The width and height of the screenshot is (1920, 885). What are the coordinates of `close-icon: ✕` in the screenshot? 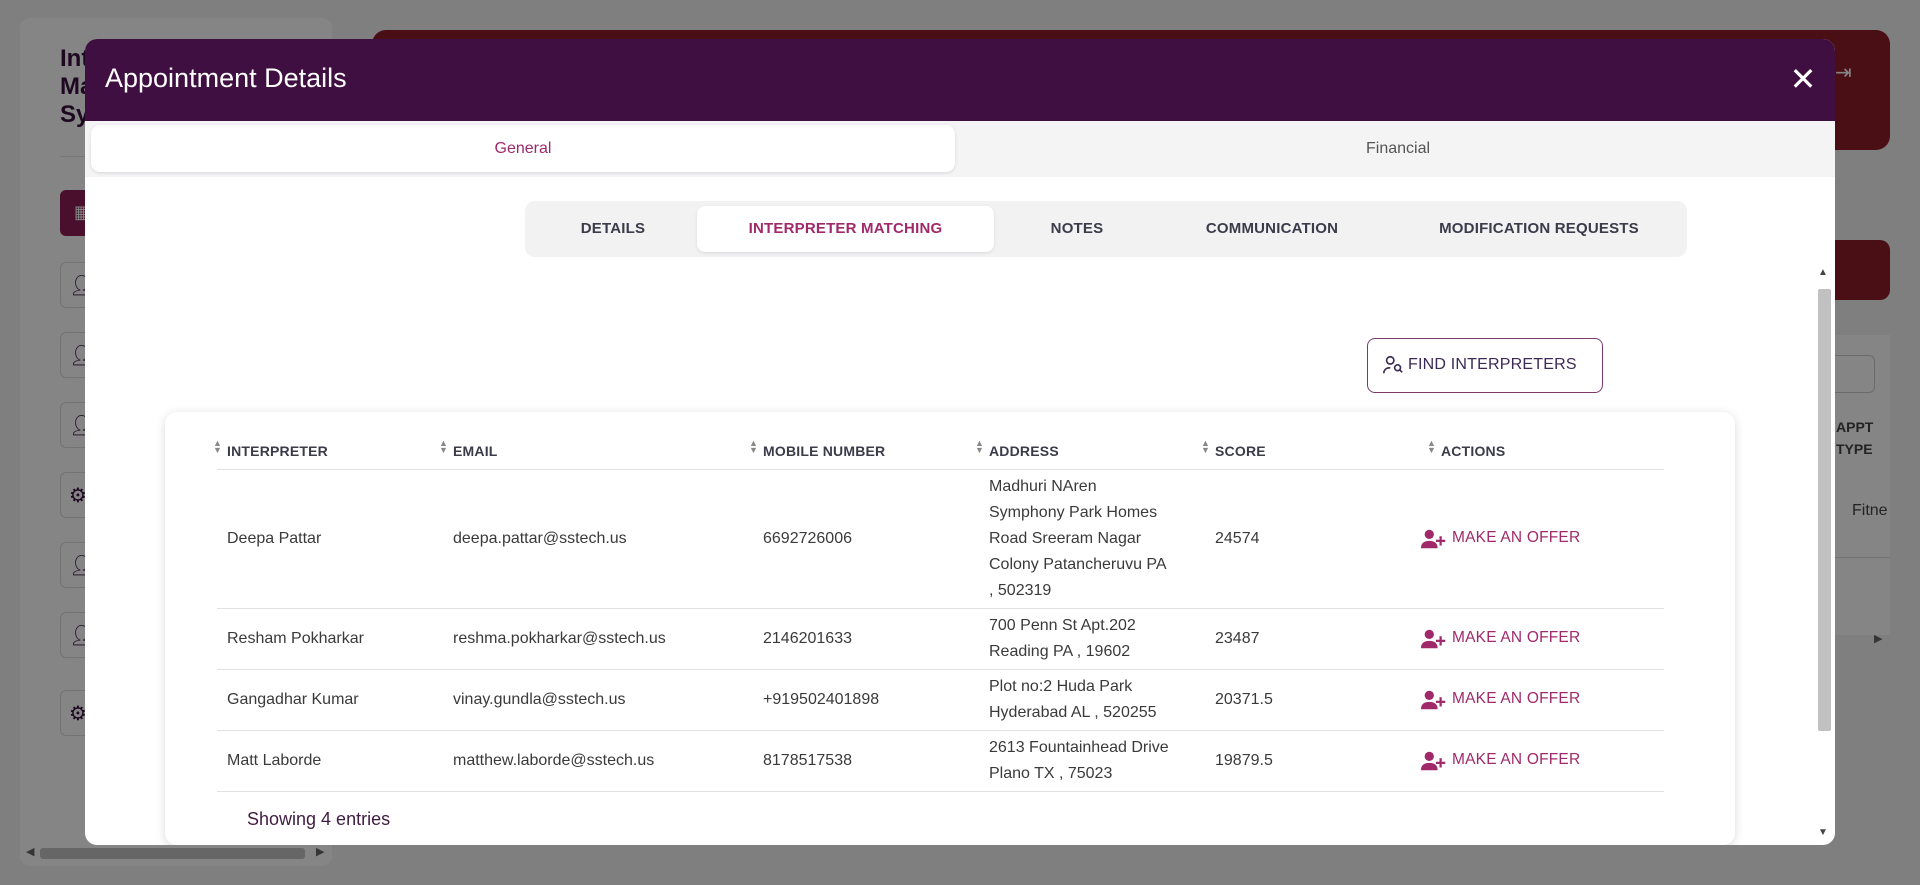 It's located at (1803, 79).